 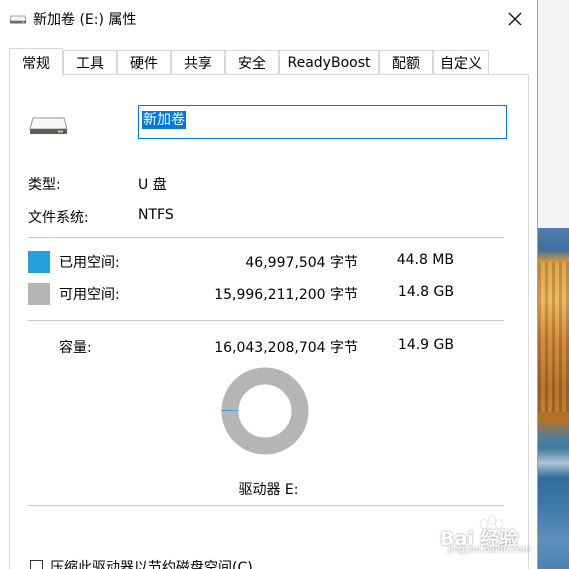 What do you see at coordinates (144, 62) in the screenshot?
I see `tab-hardware: 硬件` at bounding box center [144, 62].